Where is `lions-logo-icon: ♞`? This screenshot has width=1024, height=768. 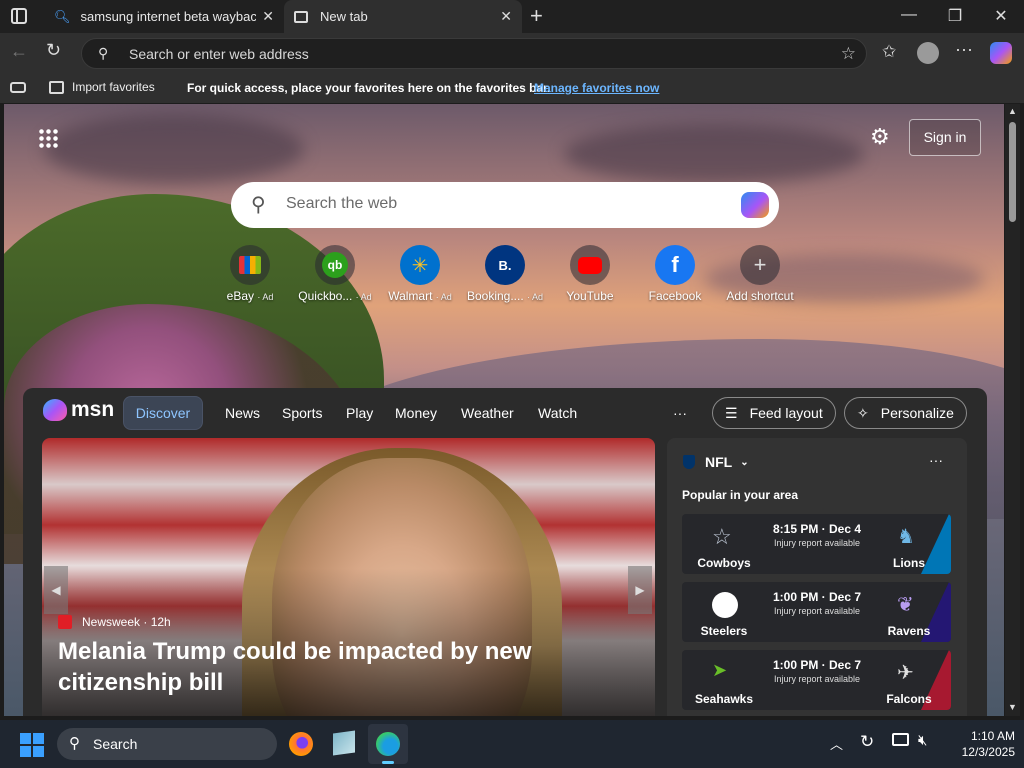
lions-logo-icon: ♞ is located at coordinates (906, 537).